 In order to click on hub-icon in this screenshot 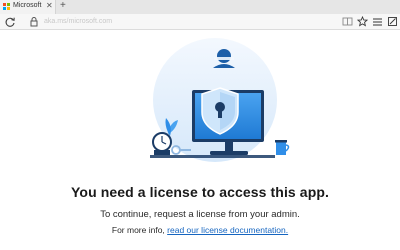, I will do `click(377, 21)`.